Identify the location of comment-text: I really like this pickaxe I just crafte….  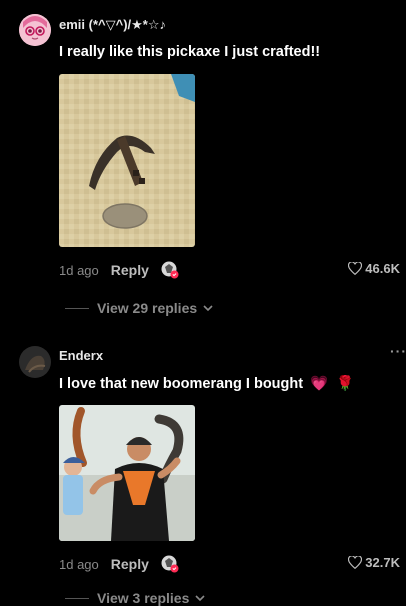
(190, 52).